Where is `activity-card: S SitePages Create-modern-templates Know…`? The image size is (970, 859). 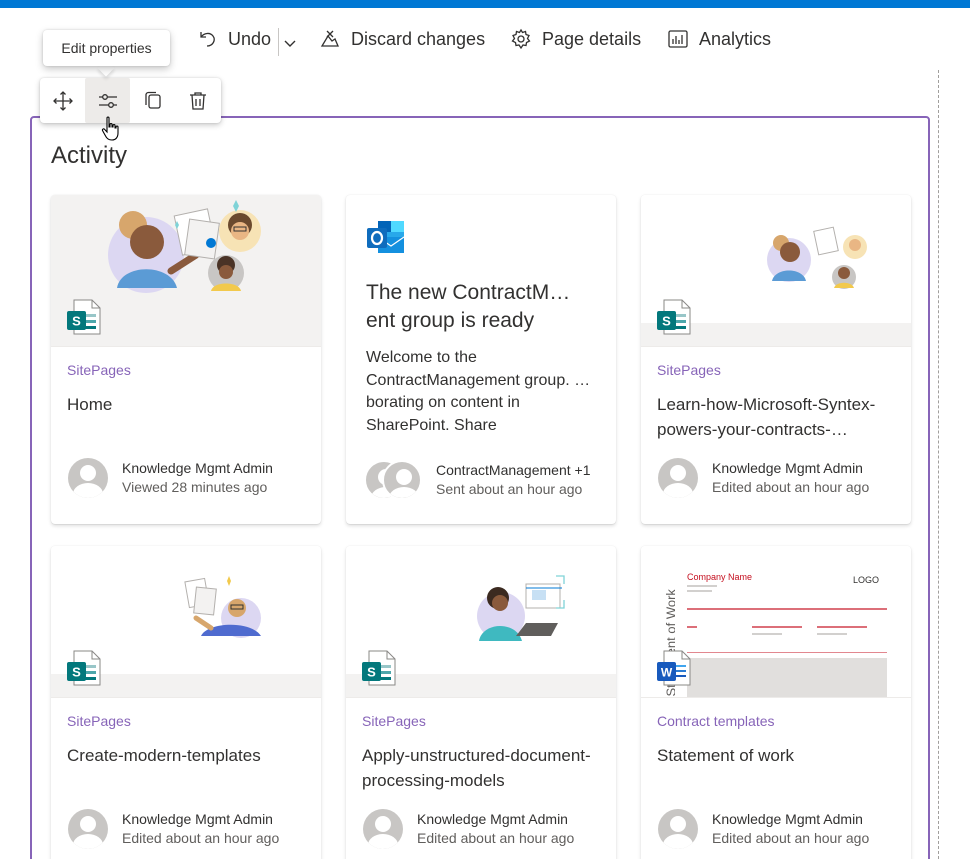
activity-card: S SitePages Create-modern-templates Know… is located at coordinates (186, 702).